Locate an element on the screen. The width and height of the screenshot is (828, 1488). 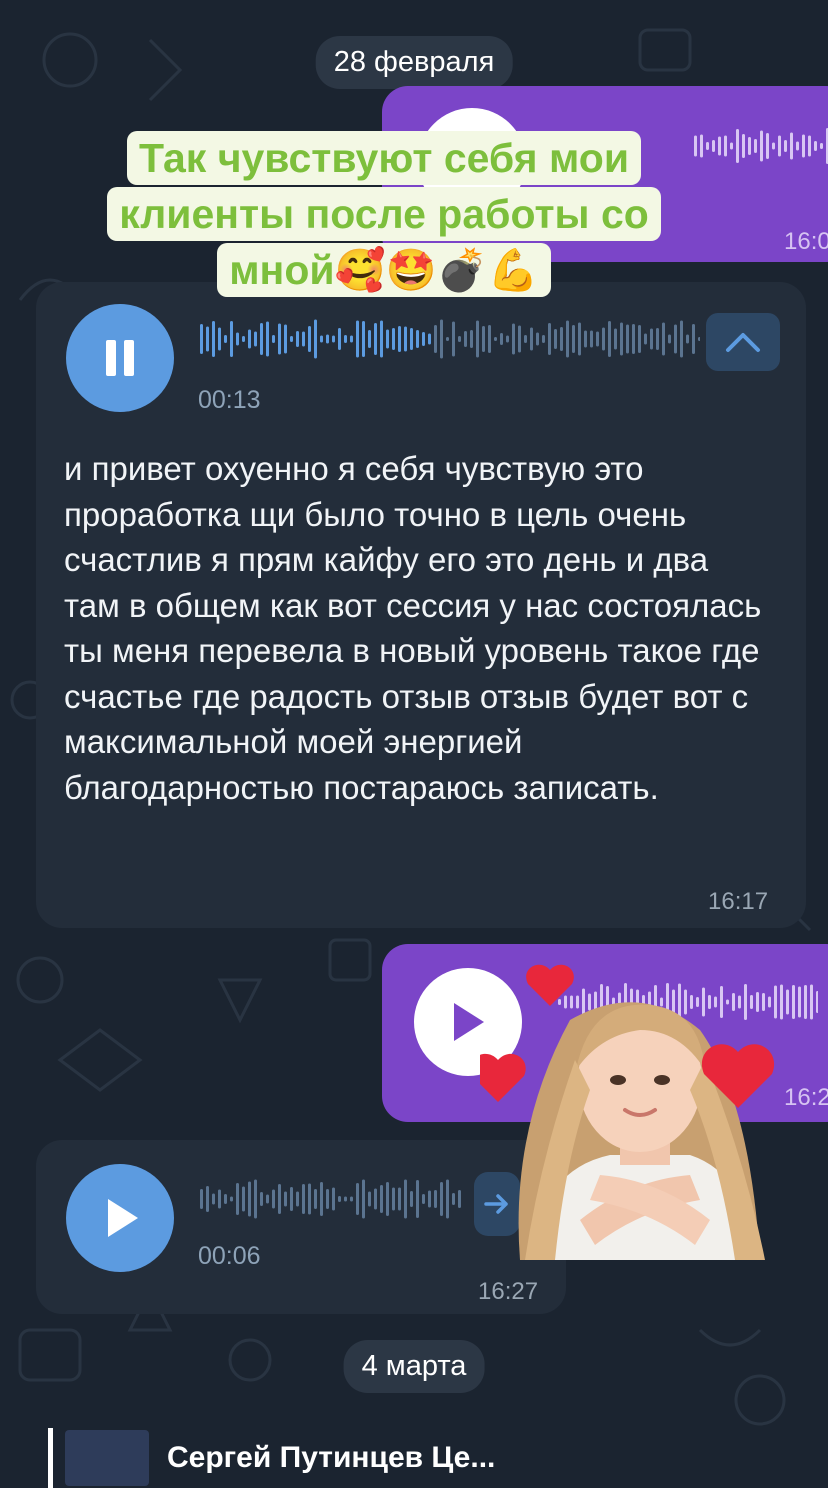
play-icon is located at coordinates (123, 1218).